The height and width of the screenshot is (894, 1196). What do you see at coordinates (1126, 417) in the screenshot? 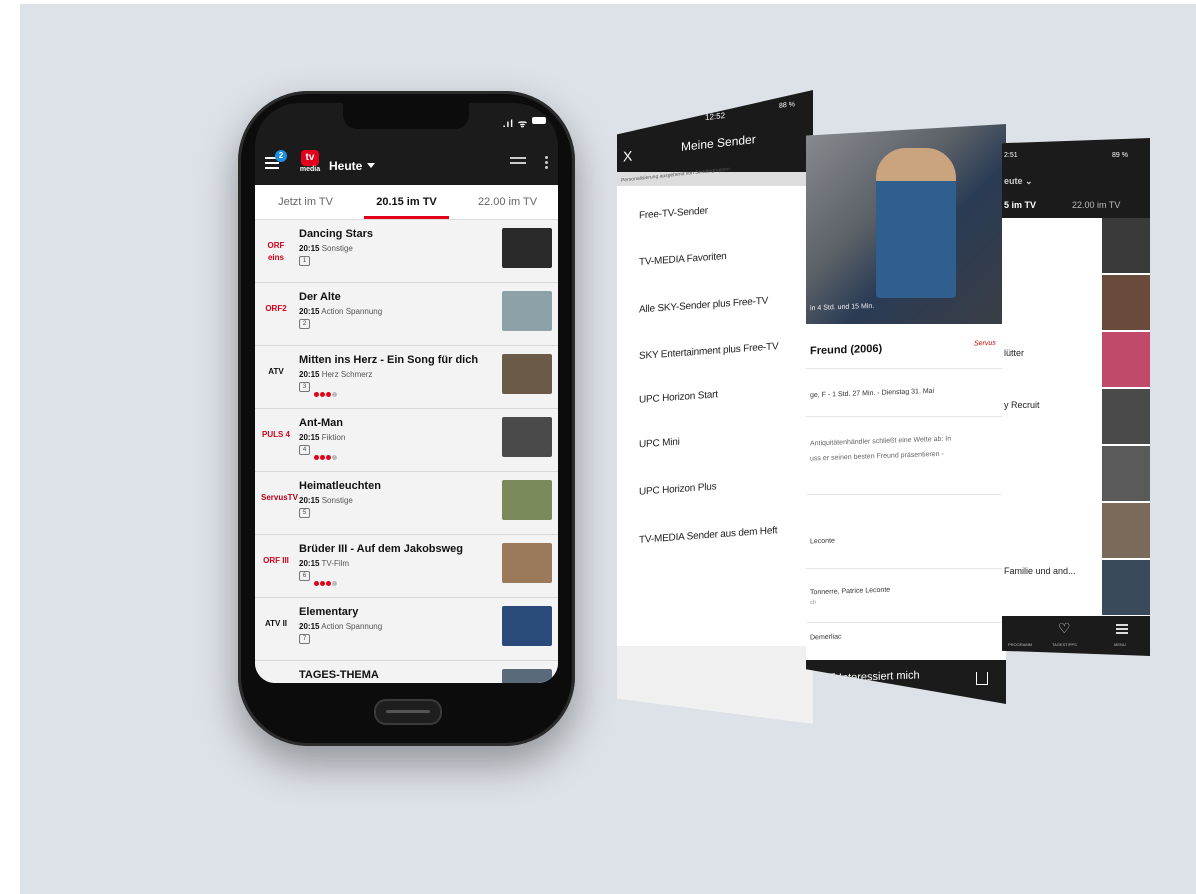
I see `thumbnail-column` at bounding box center [1126, 417].